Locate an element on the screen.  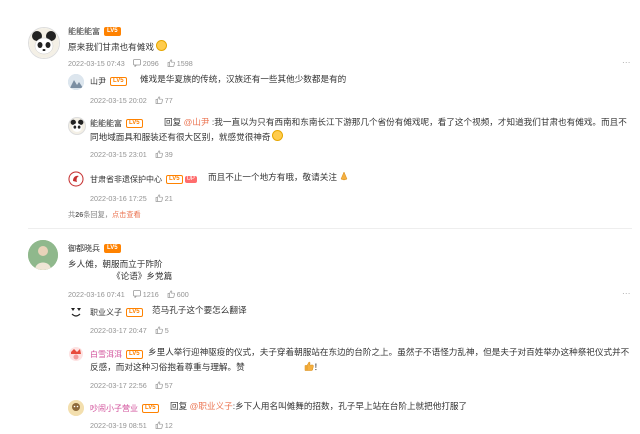
like-count: 21 is located at coordinates (169, 198).